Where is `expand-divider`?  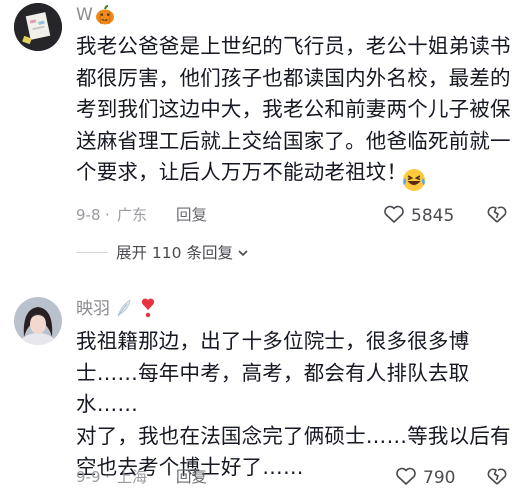 expand-divider is located at coordinates (92, 252).